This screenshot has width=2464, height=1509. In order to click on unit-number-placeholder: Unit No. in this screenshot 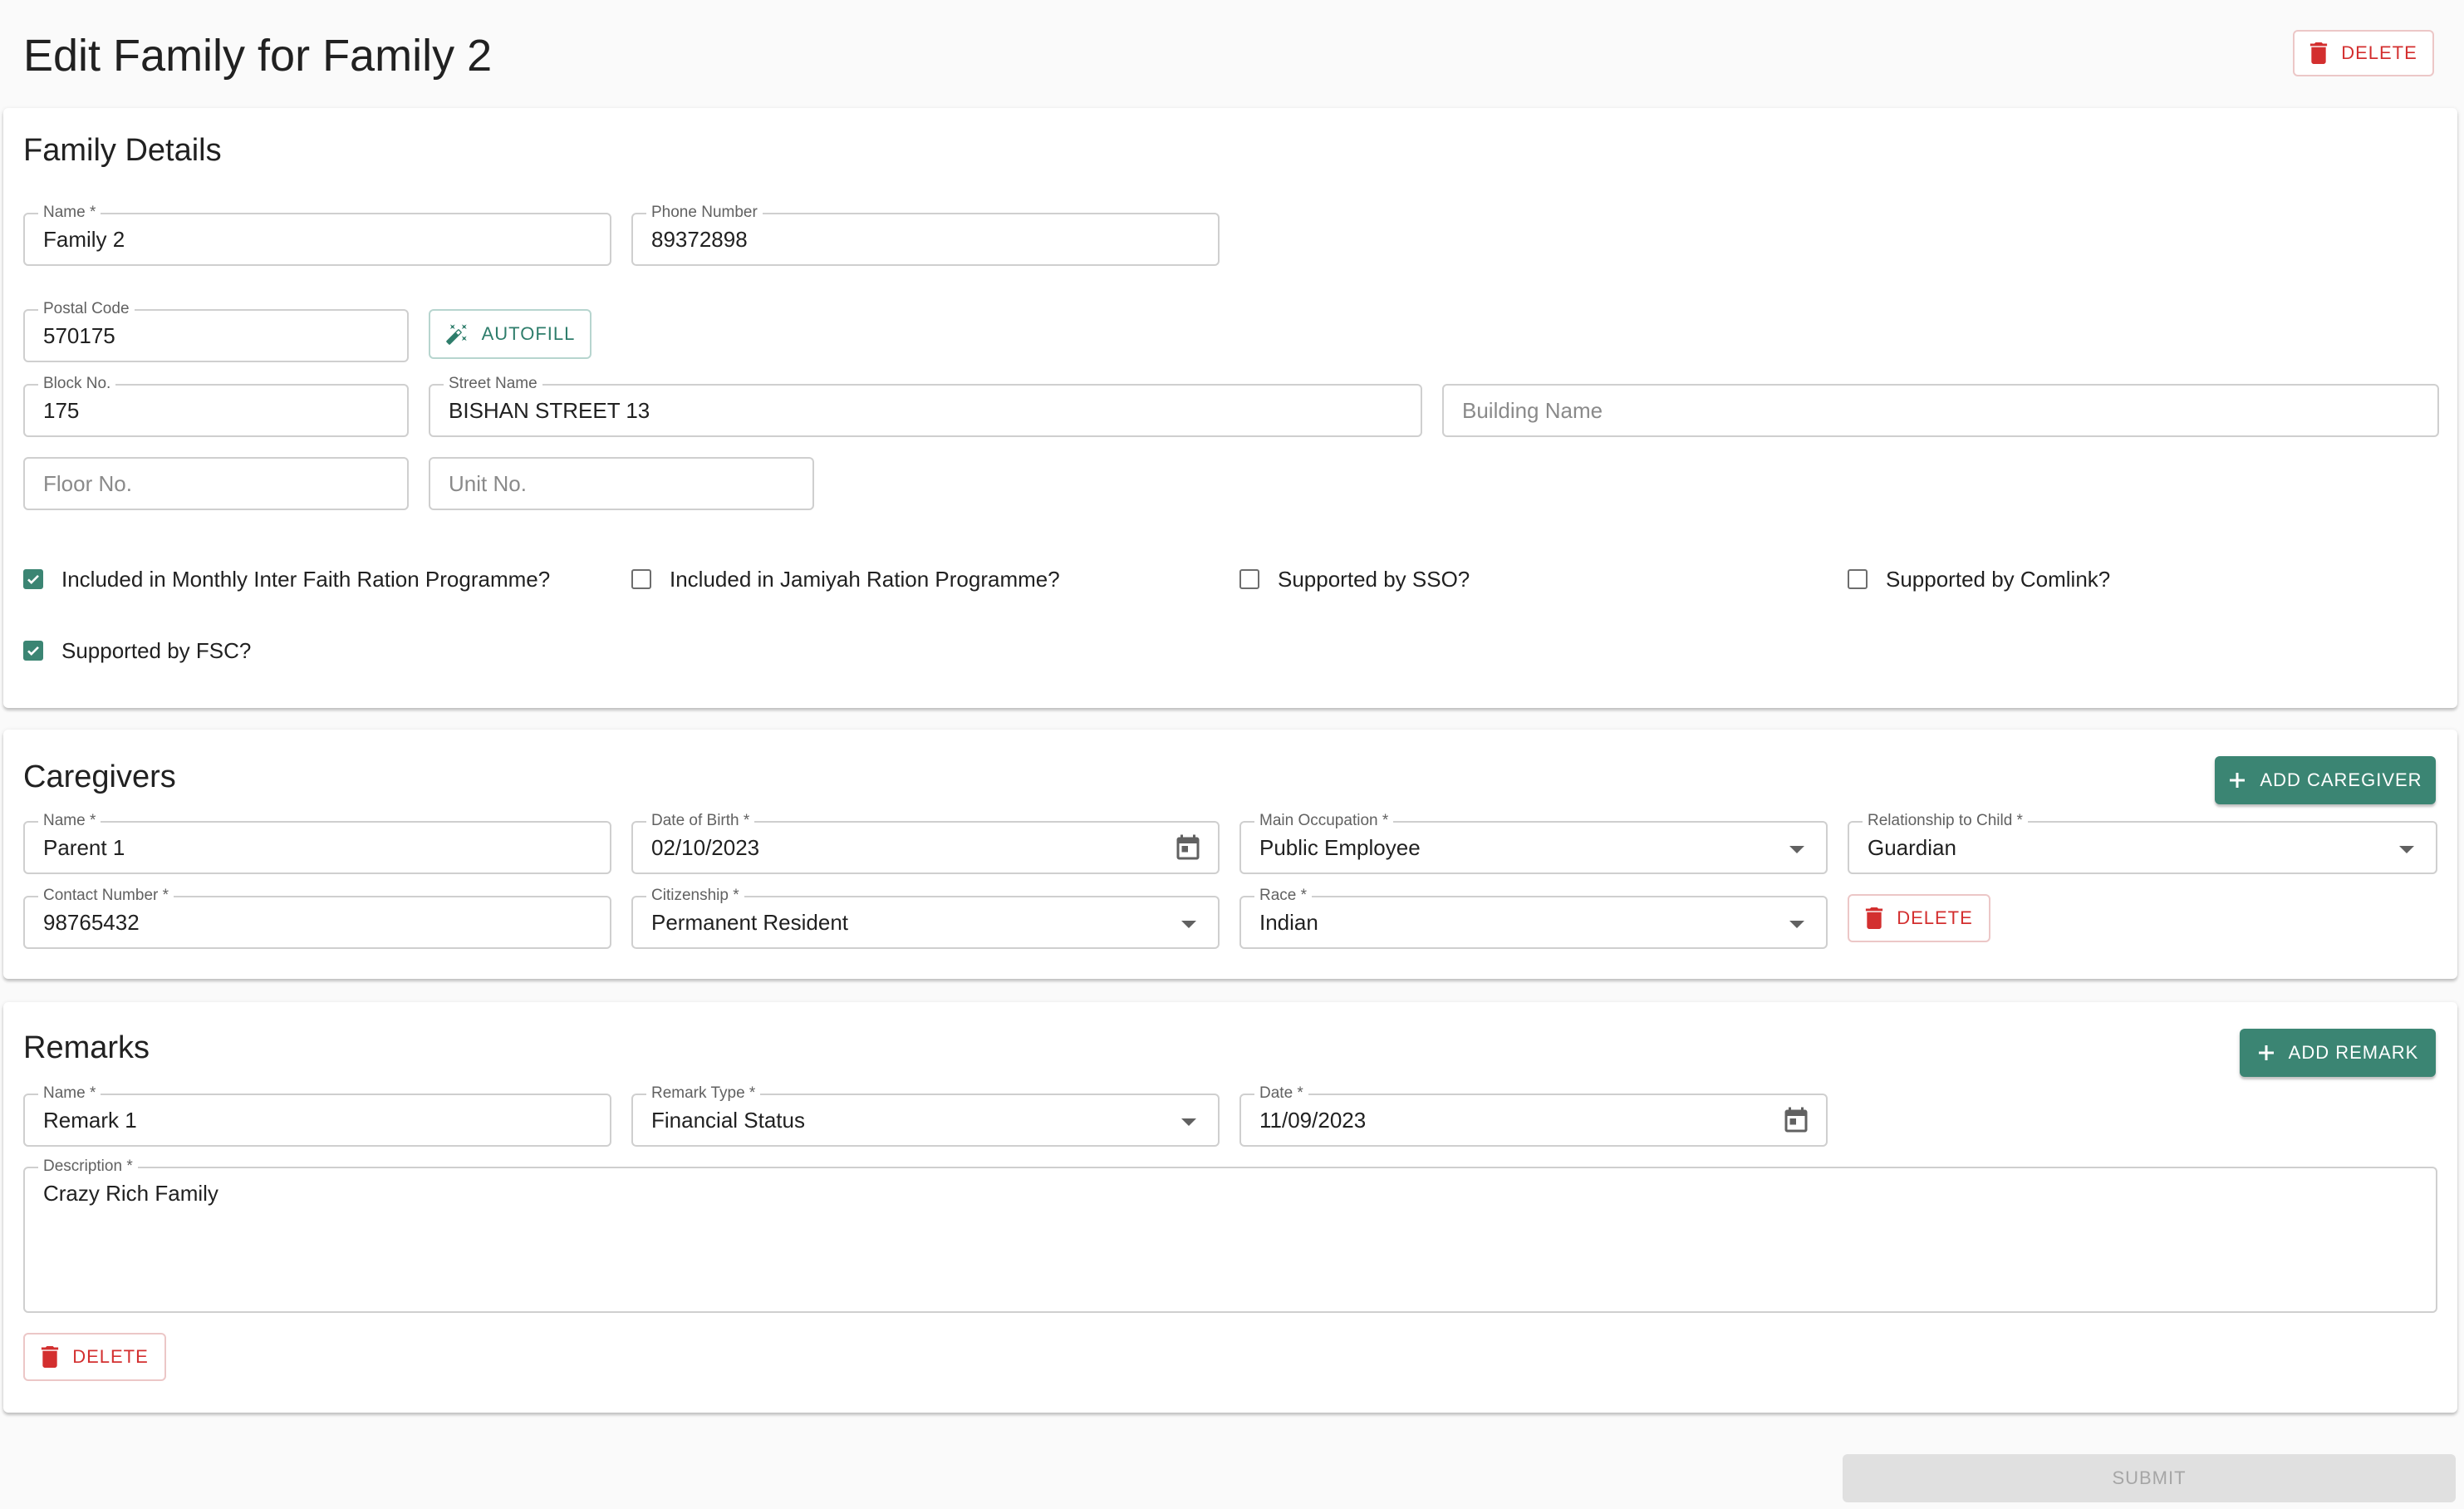, I will do `click(488, 483)`.